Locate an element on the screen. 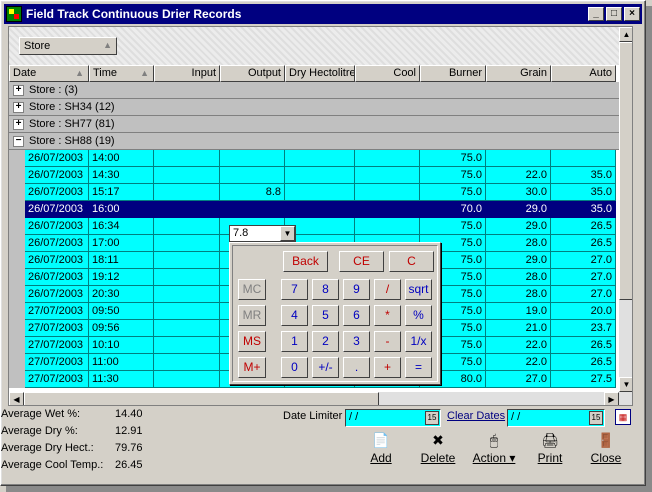 The height and width of the screenshot is (492, 652). column-header-dry_hect: Dry Hectolitre is located at coordinates (320, 73).